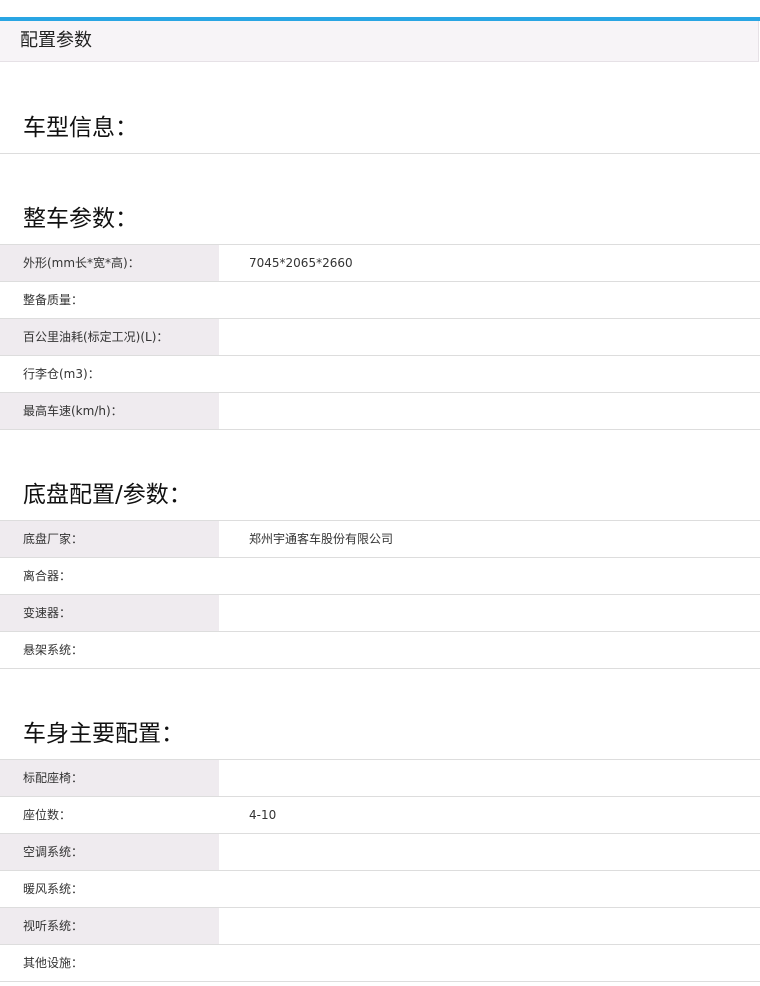 The width and height of the screenshot is (760, 986). Describe the element at coordinates (109, 613) in the screenshot. I see `row-label: 变速器：` at that location.